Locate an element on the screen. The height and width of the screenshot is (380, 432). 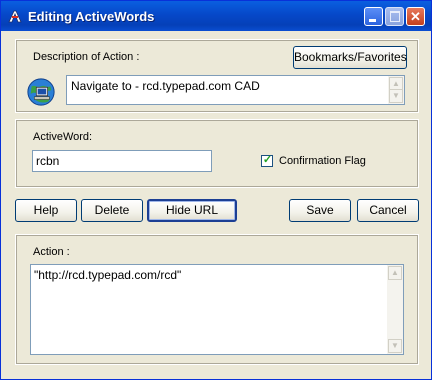
close-button: ✕ is located at coordinates (415, 16).